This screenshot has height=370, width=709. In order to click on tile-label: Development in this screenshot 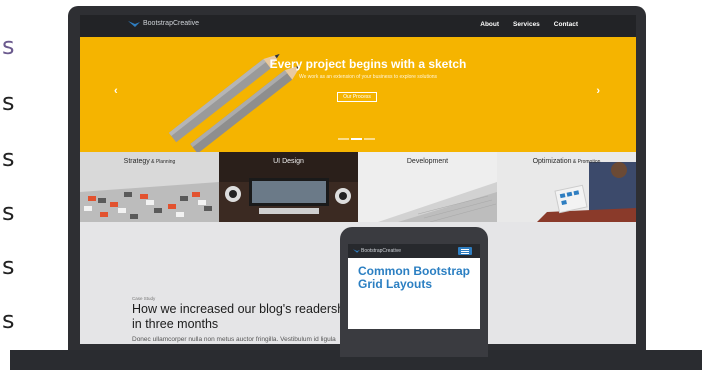, I will do `click(427, 161)`.